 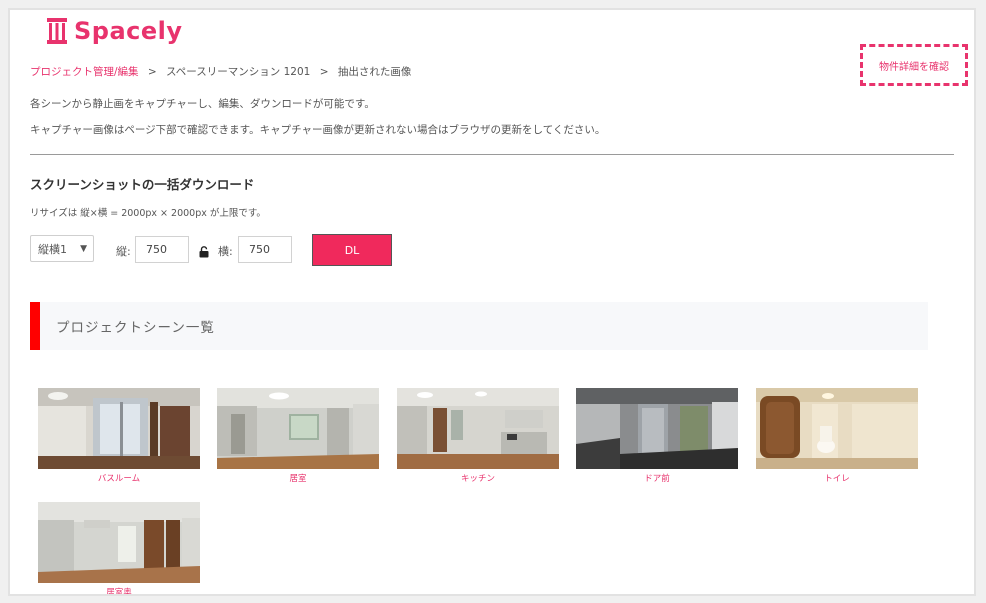 What do you see at coordinates (225, 251) in the screenshot?
I see `width-label: 横:` at bounding box center [225, 251].